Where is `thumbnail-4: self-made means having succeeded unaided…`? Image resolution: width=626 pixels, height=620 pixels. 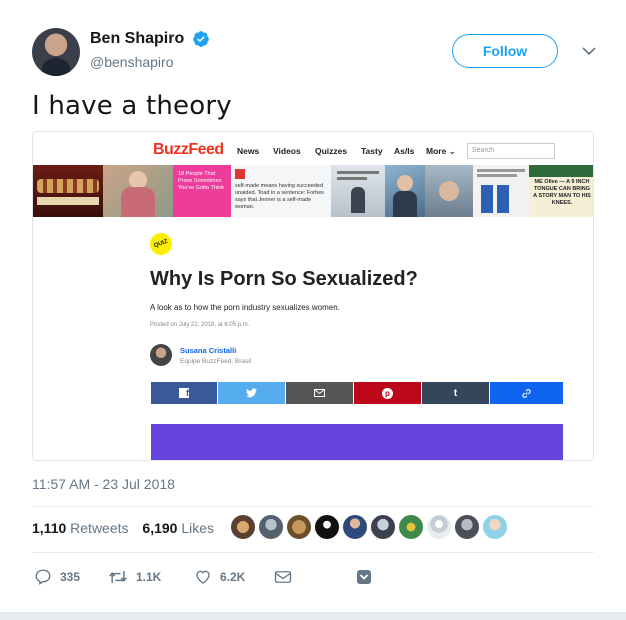
thumbnail-4: self-made means having succeeded unaided… is located at coordinates (281, 191).